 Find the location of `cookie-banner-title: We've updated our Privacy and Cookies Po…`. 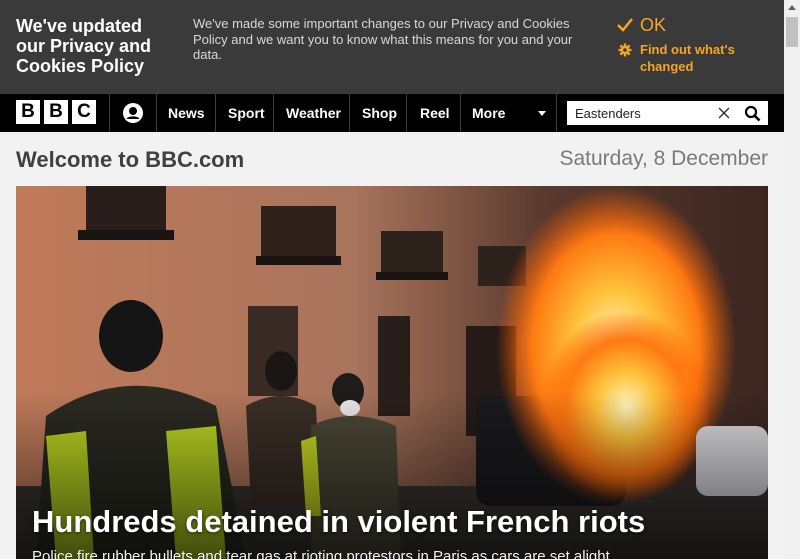

cookie-banner-title: We've updated our Privacy and Cookies Po… is located at coordinates (84, 46).